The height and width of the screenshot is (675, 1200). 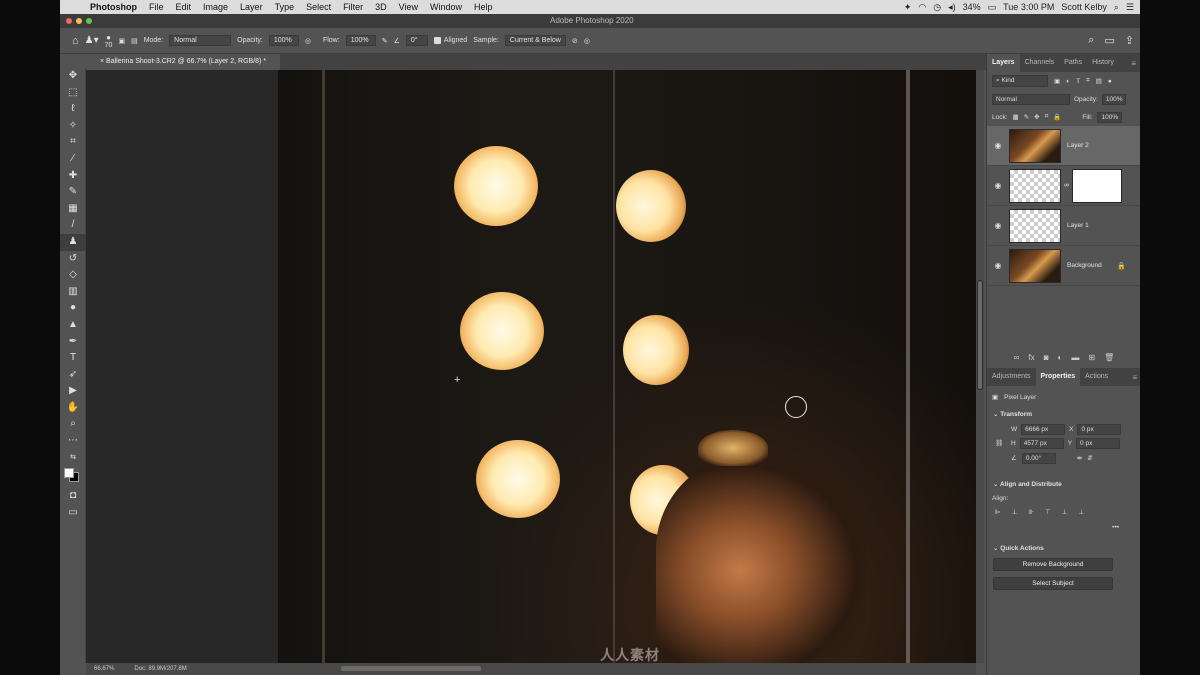 What do you see at coordinates (134, 41) in the screenshot?
I see `clone-source-icon: ▤` at bounding box center [134, 41].